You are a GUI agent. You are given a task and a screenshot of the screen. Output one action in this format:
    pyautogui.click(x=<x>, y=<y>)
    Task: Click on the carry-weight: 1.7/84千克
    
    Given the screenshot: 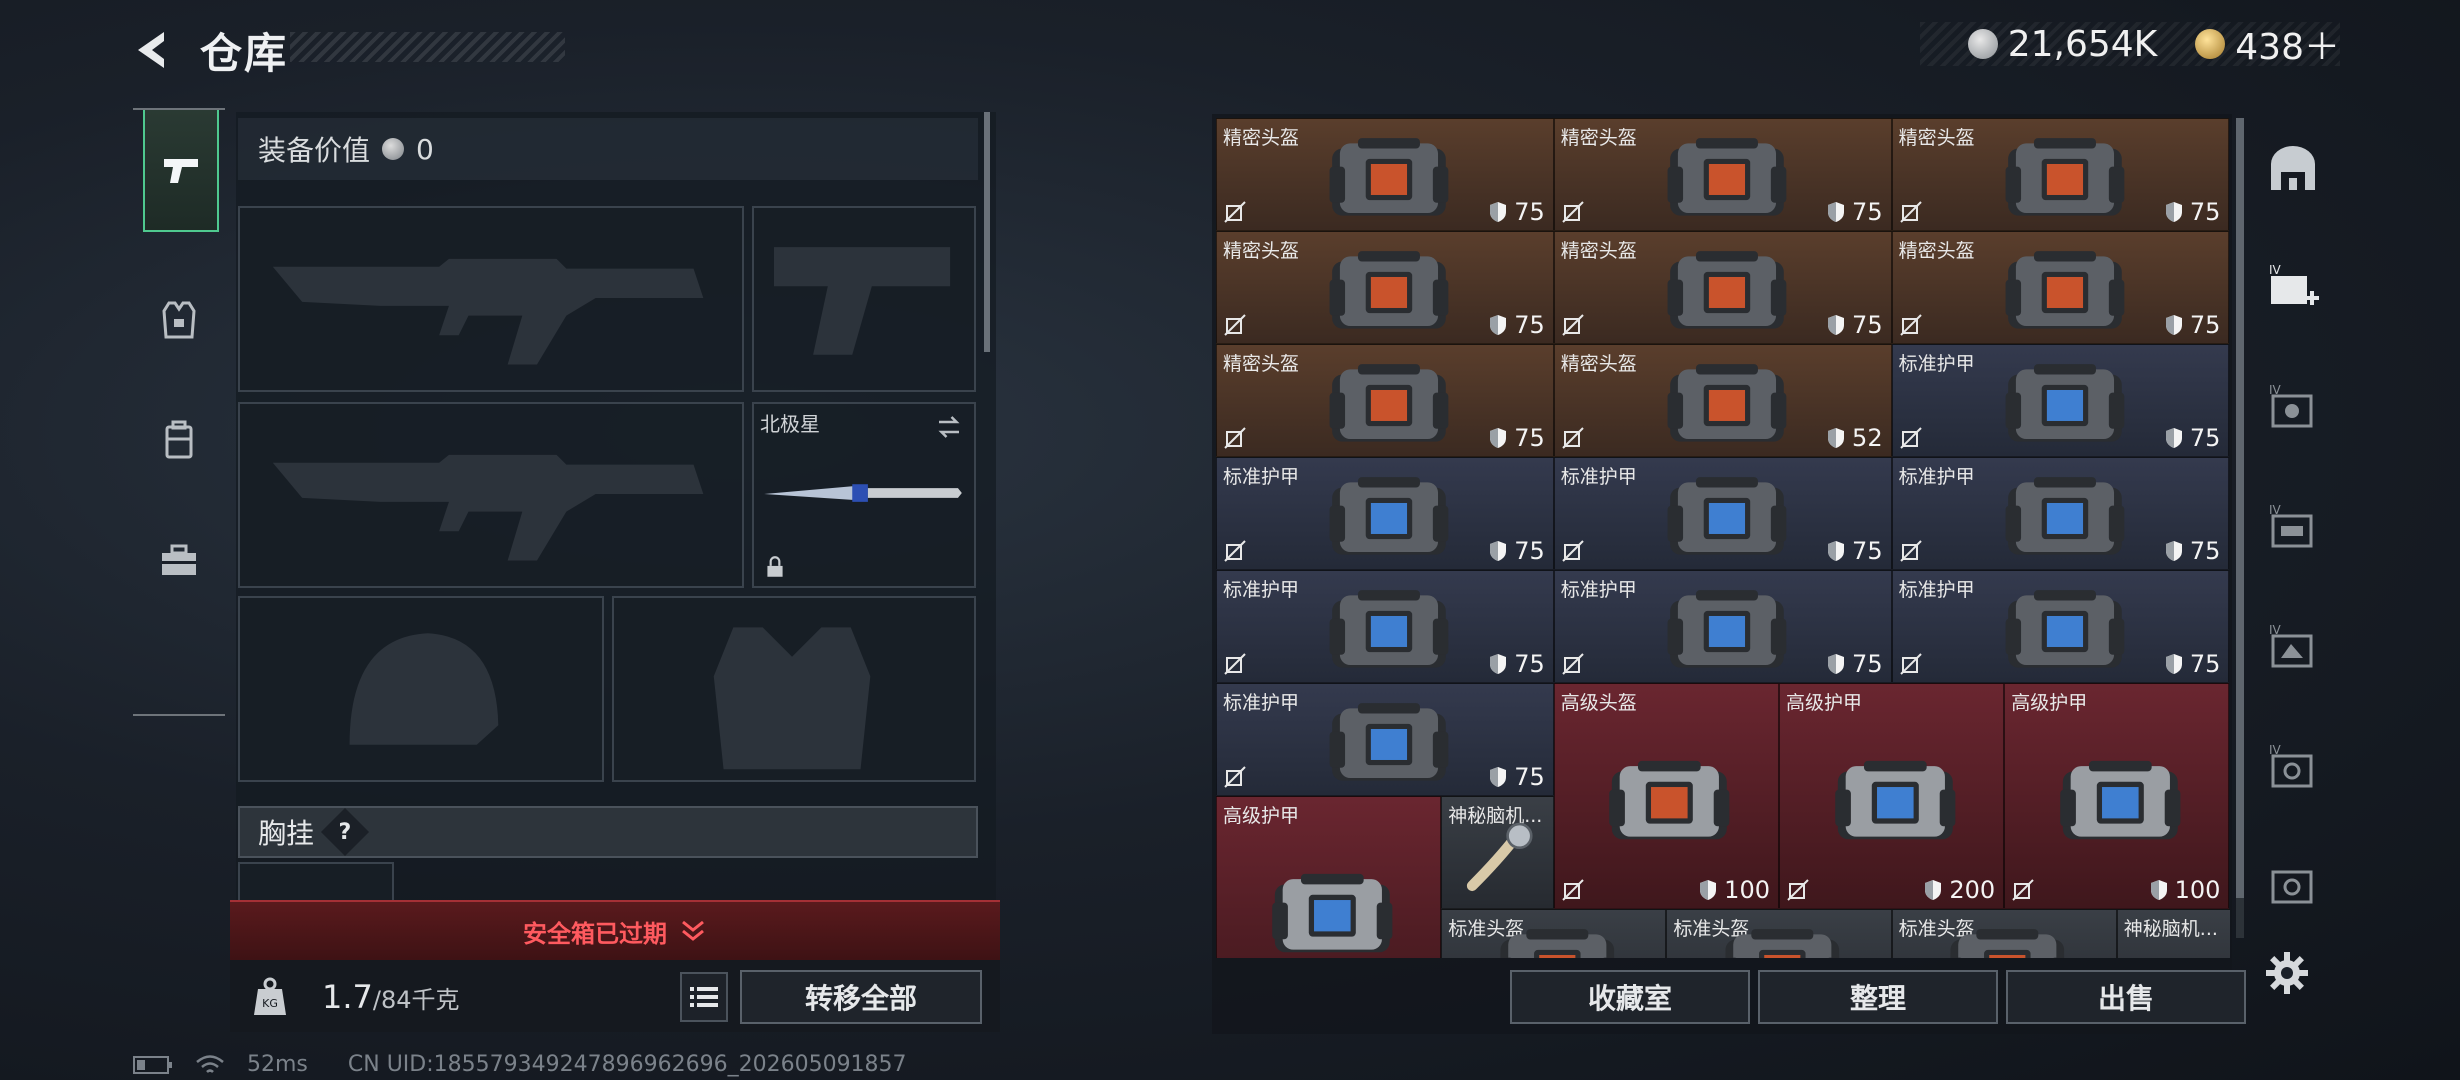 What is the action you would take?
    pyautogui.click(x=391, y=997)
    